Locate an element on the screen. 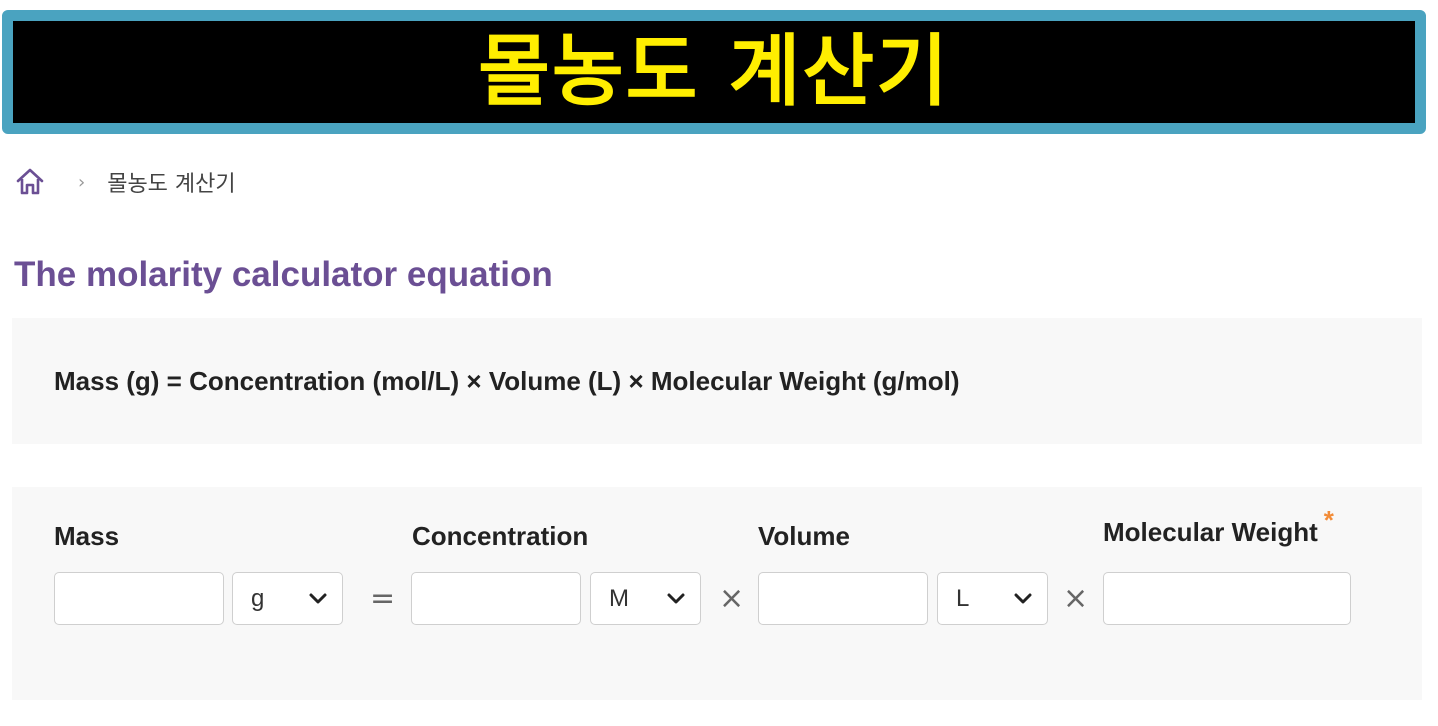 Image resolution: width=1438 pixels, height=726 pixels. breadcrumb-current: 몰농도 계산기 is located at coordinates (171, 184).